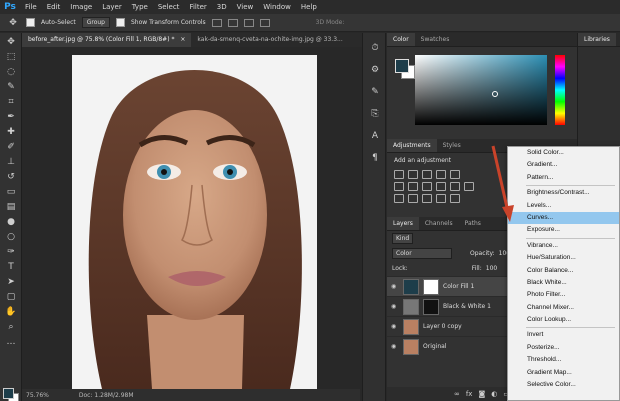 The image size is (620, 401). What do you see at coordinates (441, 186) in the screenshot?
I see `photo-filter-icon` at bounding box center [441, 186].